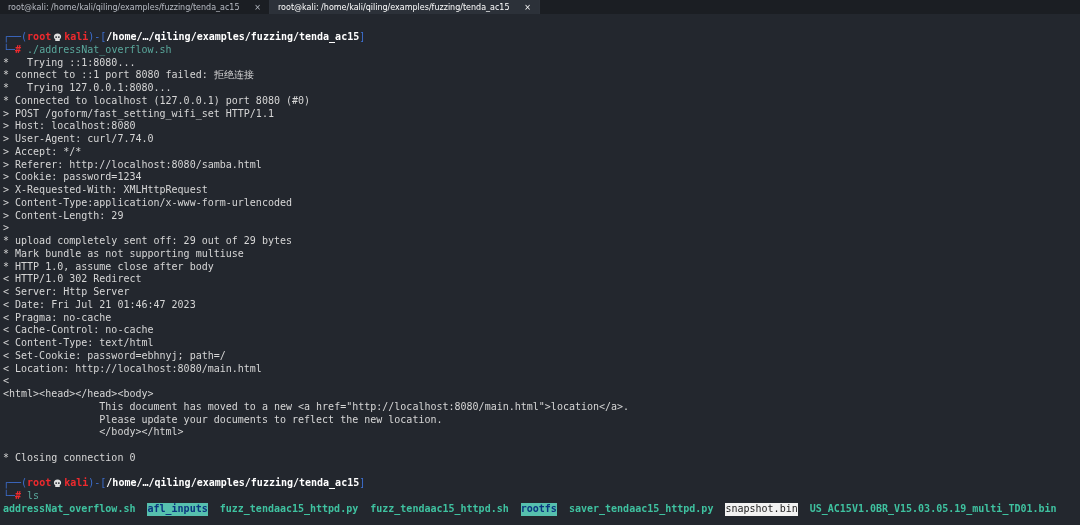 The height and width of the screenshot is (525, 1080). Describe the element at coordinates (78, 330) in the screenshot. I see `output-line: < Cache-Control: no-cache` at that location.